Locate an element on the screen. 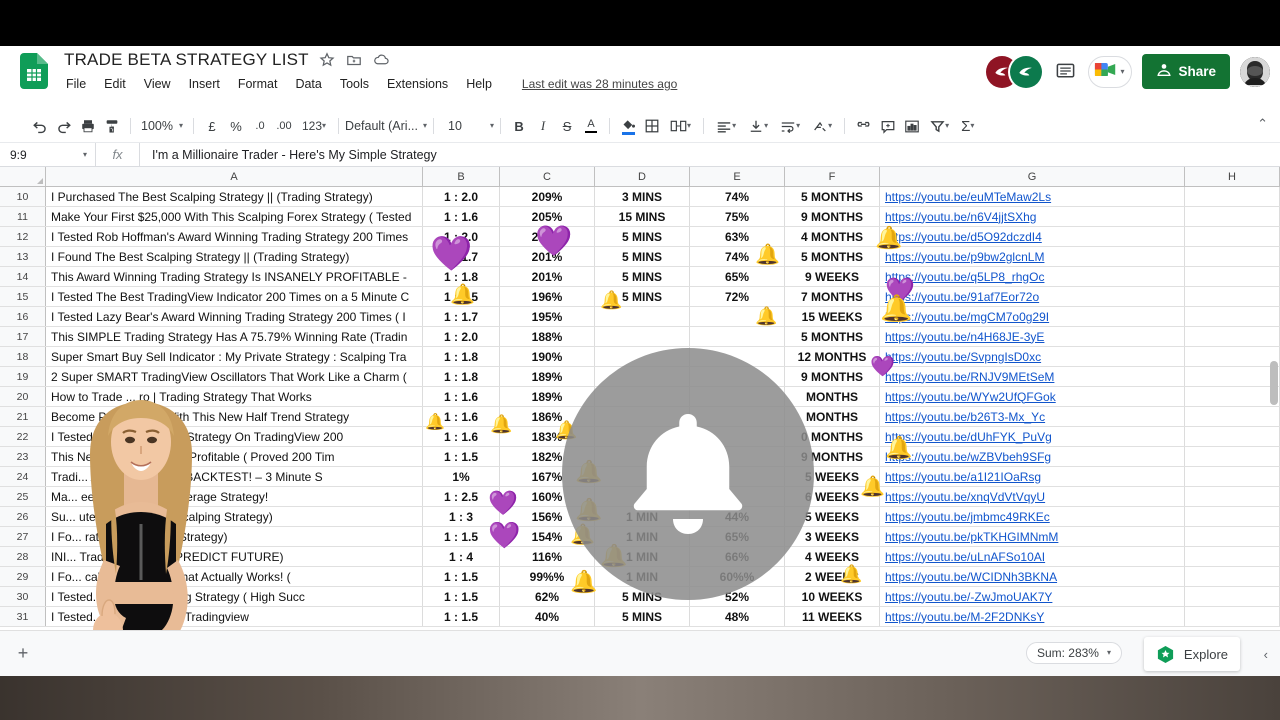  youtube-link: https://youtu.be/M-2F2DNKsY is located at coordinates (964, 617).